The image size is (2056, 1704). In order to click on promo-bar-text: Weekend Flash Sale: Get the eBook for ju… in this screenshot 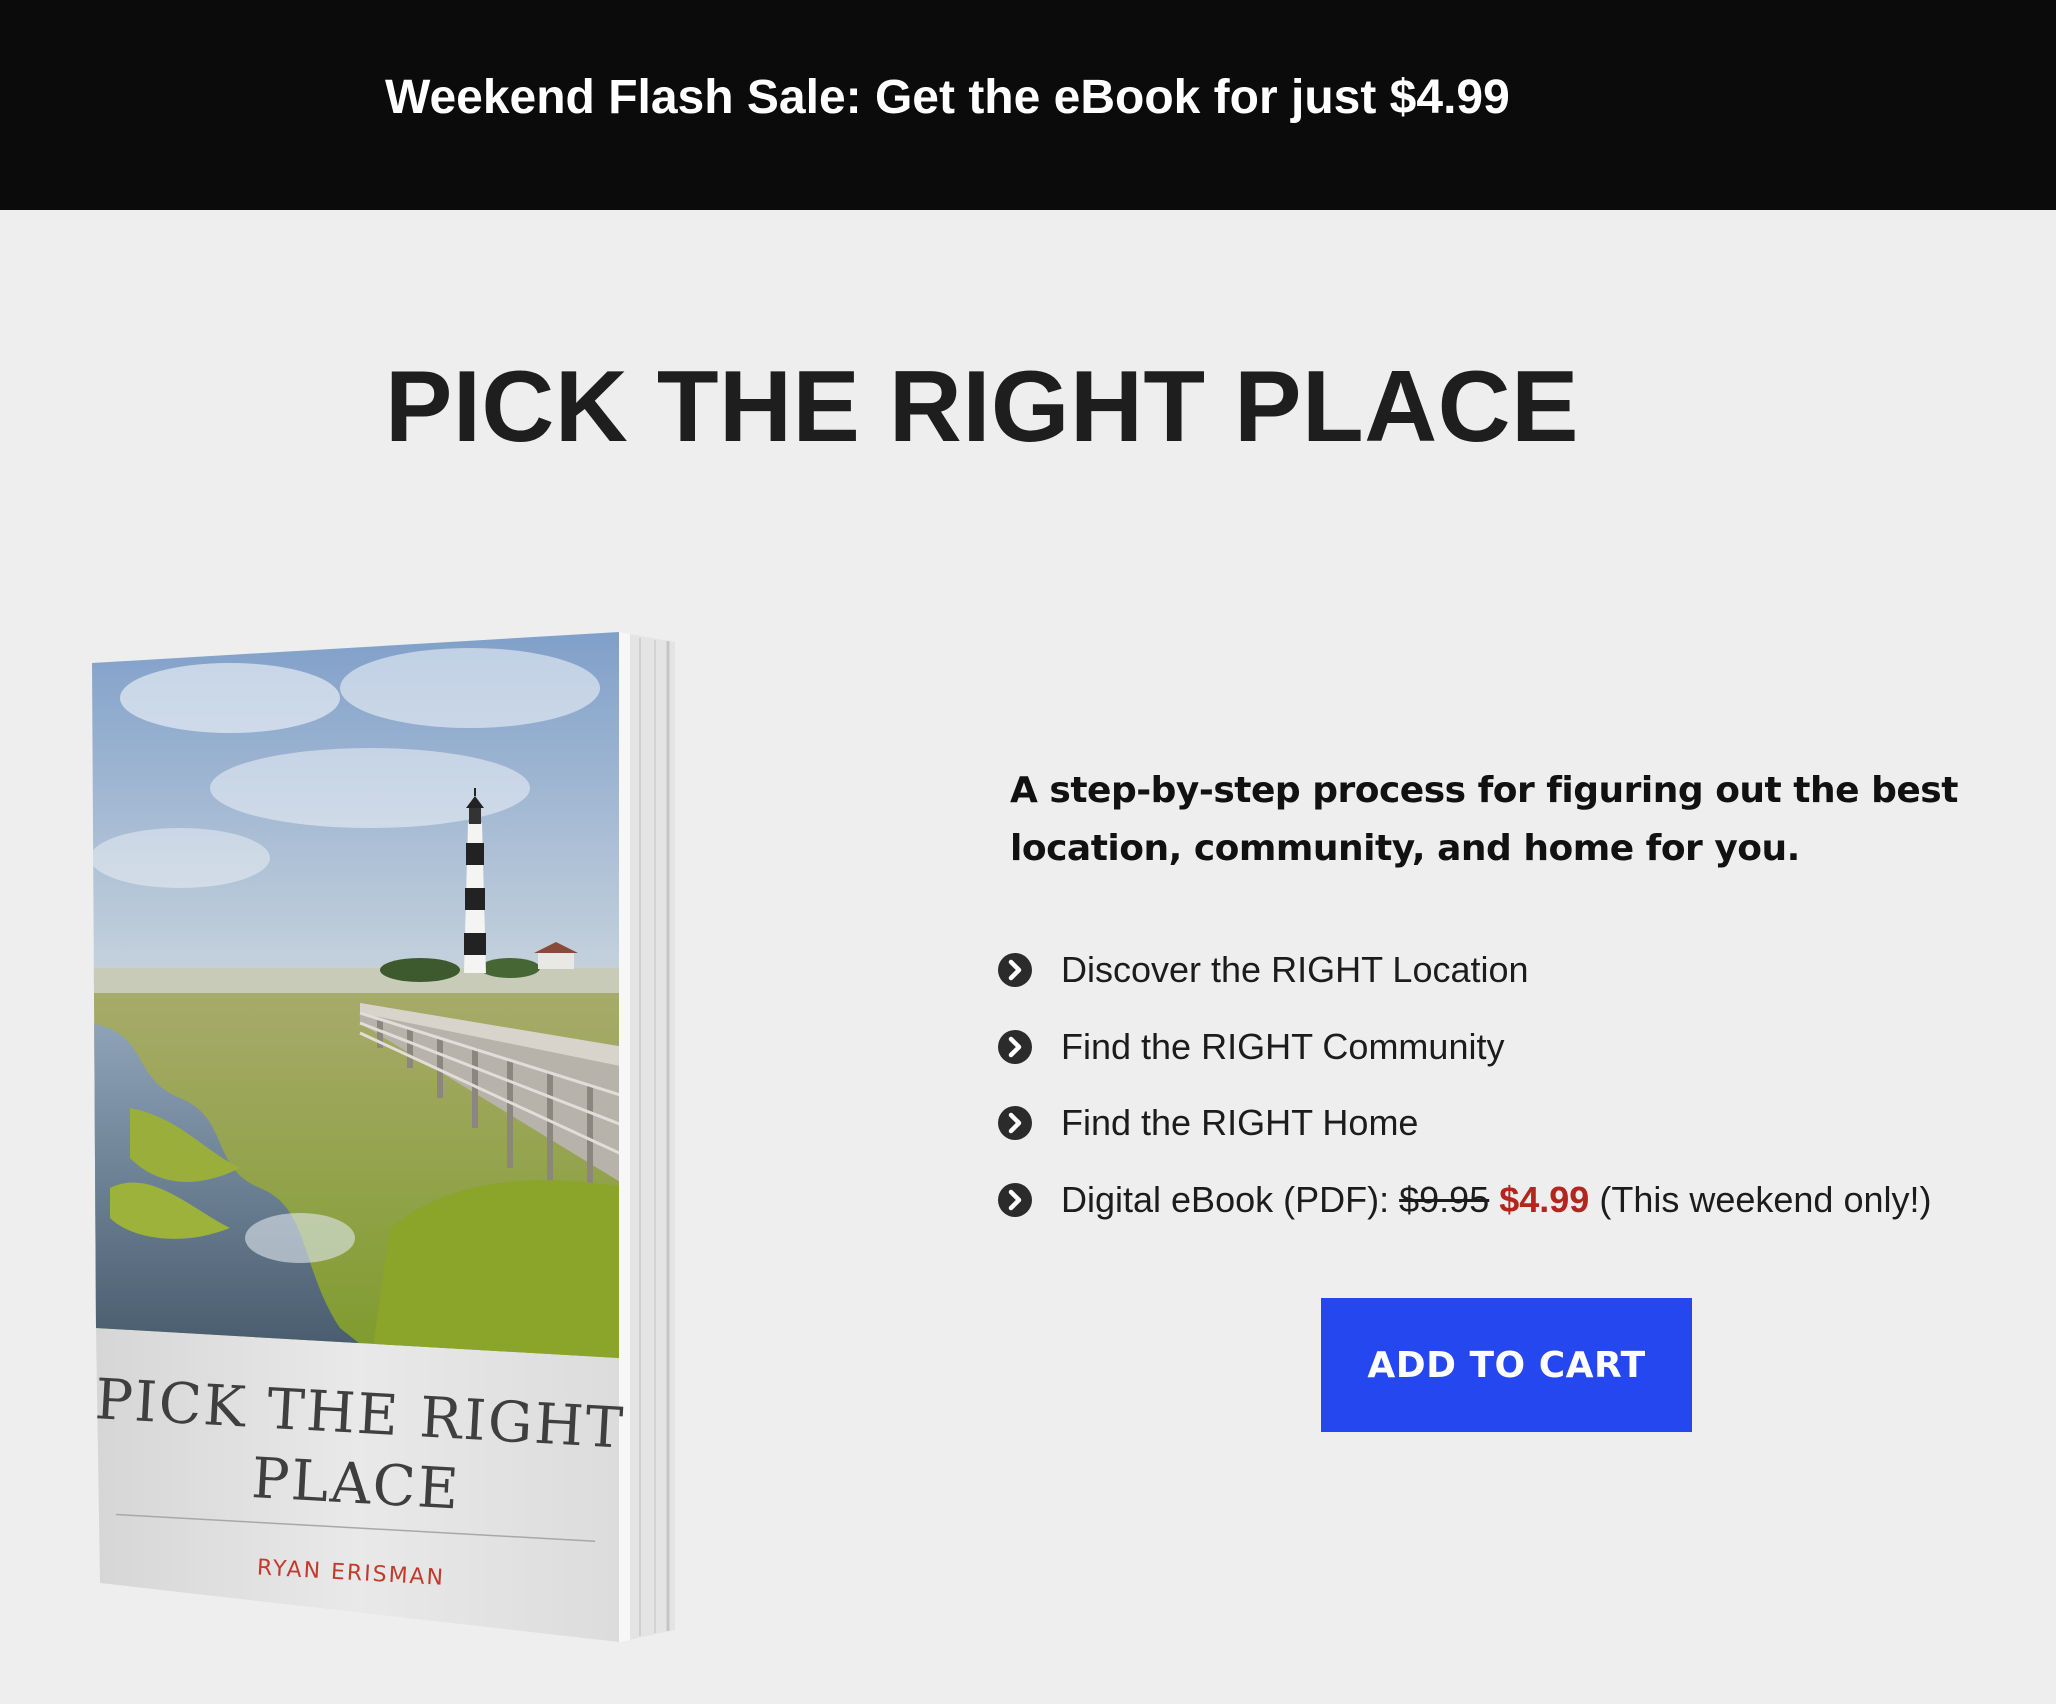, I will do `click(947, 97)`.